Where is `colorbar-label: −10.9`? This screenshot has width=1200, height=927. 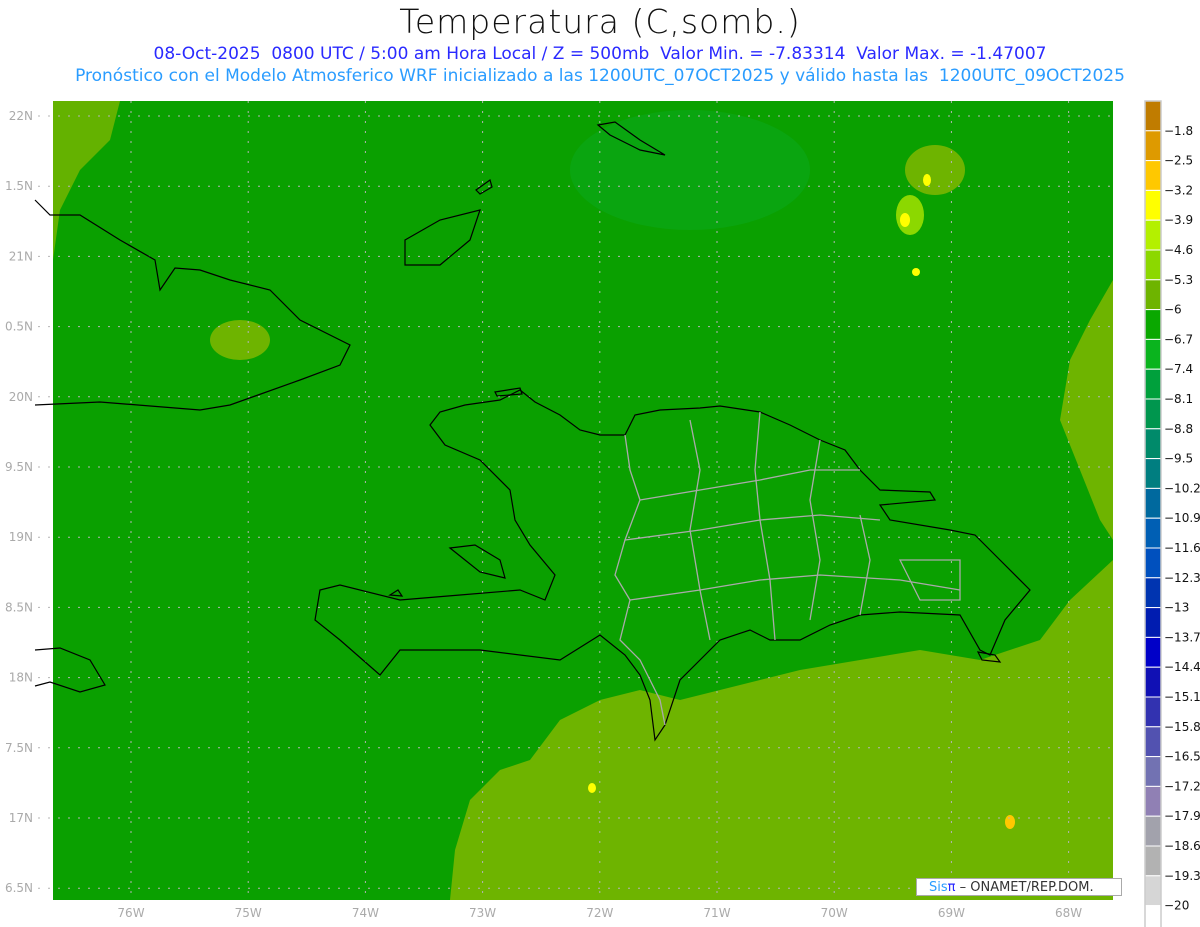
colorbar-label: −10.9 is located at coordinates (1182, 518).